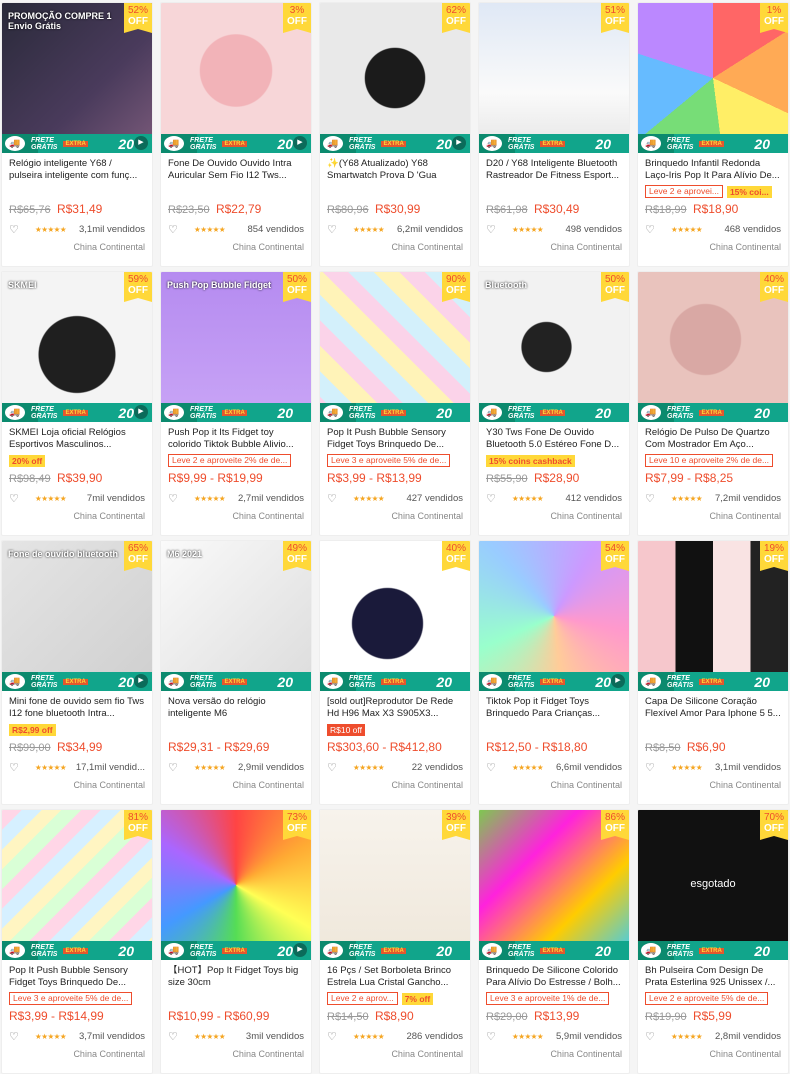  I want to click on star-icon: ★★★★★, so click(369, 498).